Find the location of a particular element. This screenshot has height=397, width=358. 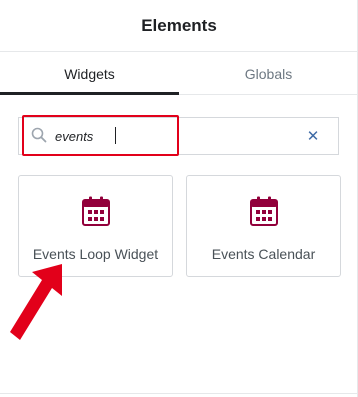

text-caret is located at coordinates (115, 135).